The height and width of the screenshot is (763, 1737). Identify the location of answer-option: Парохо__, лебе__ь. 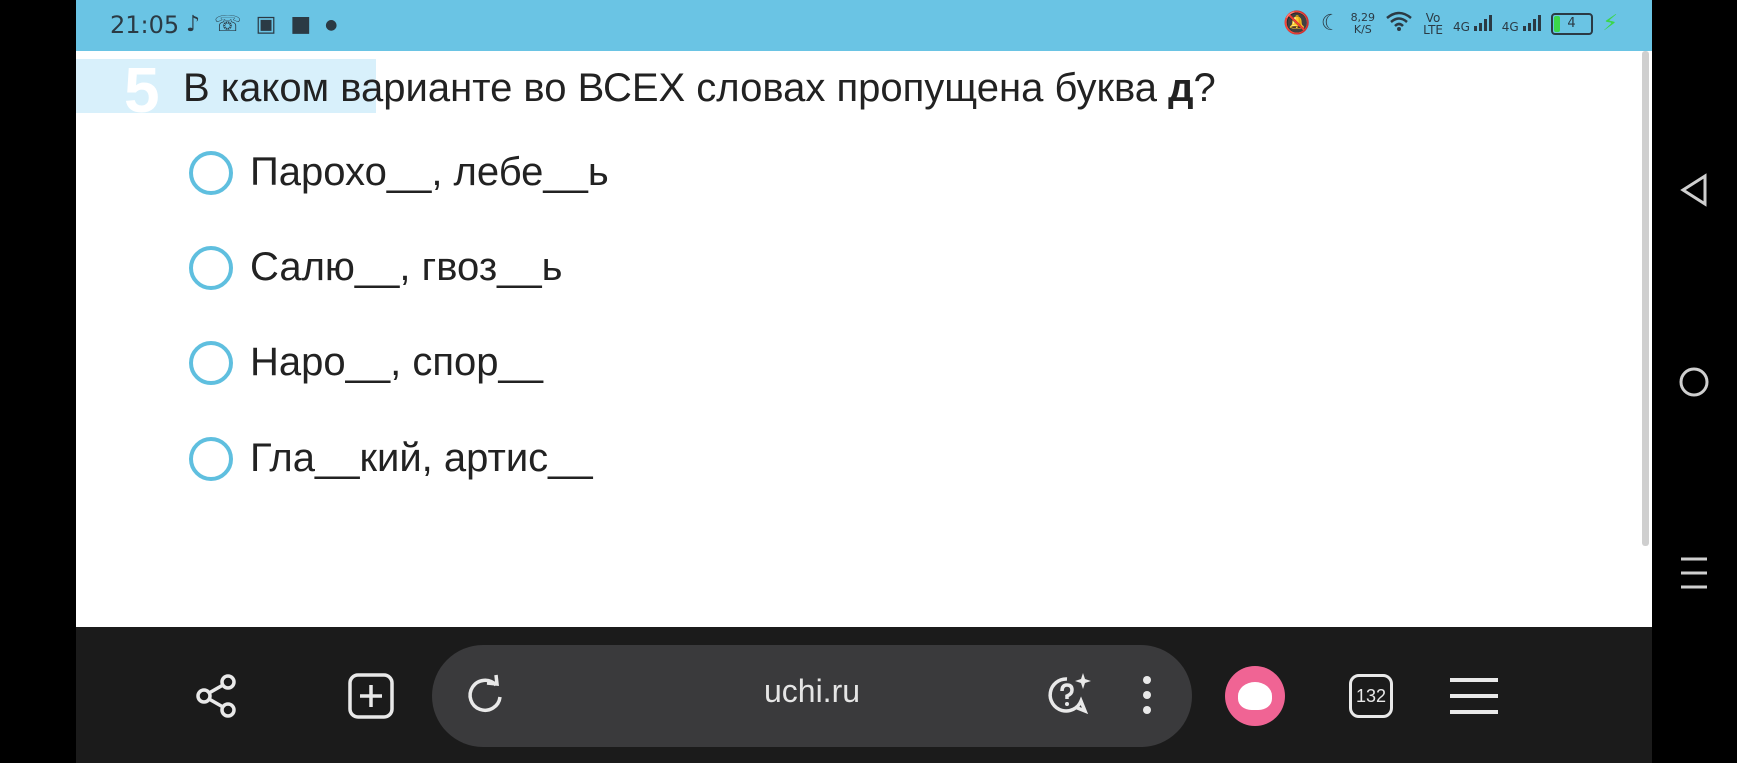
(399, 172).